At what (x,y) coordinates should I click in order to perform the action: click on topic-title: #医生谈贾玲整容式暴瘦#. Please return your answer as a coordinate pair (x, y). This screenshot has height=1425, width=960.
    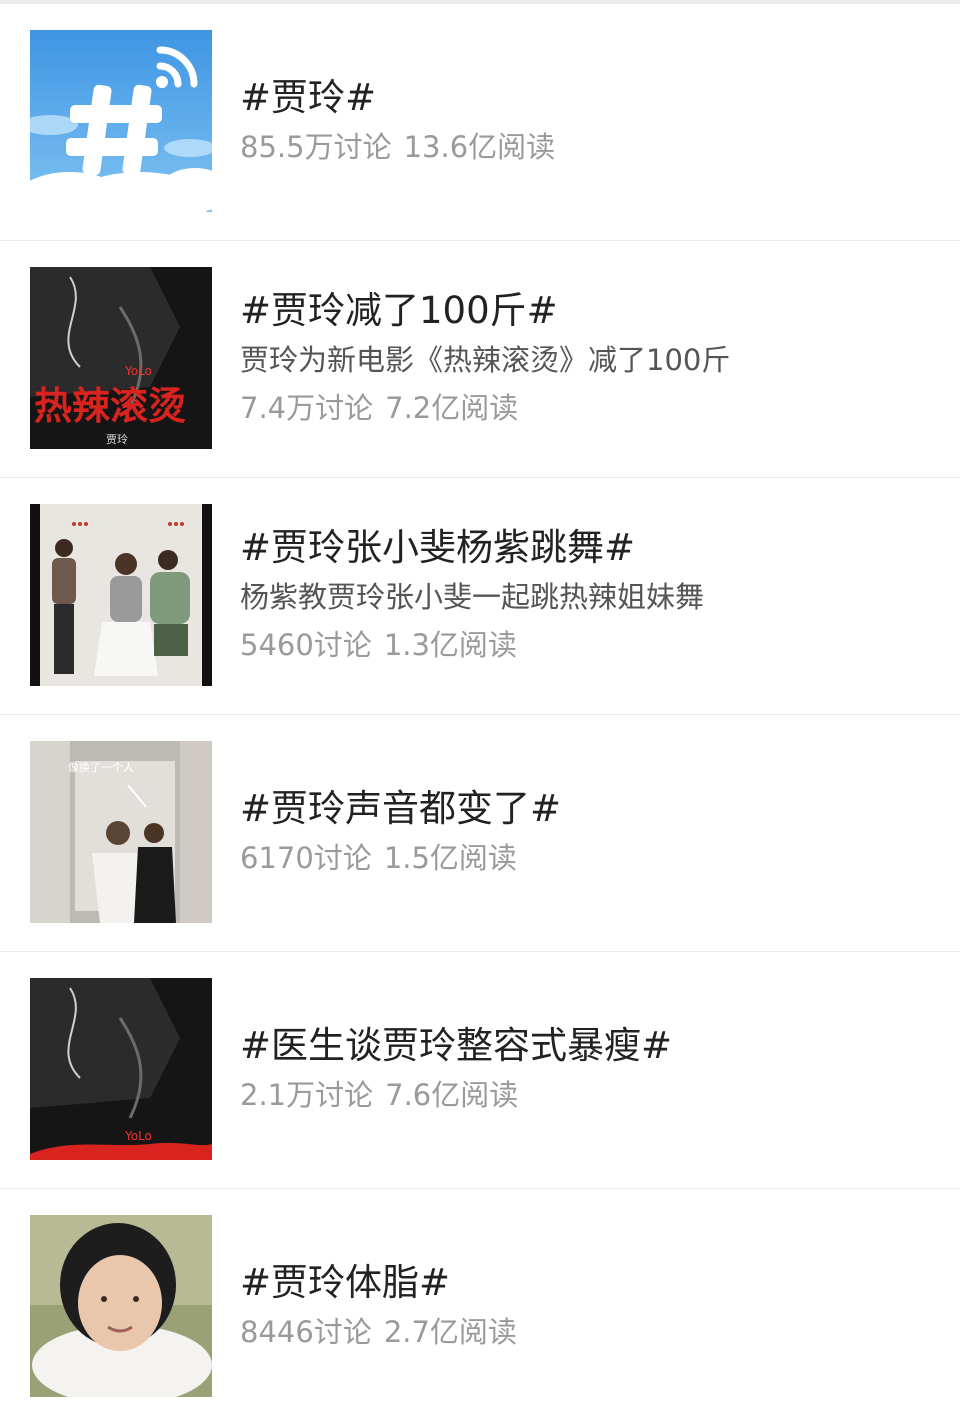
    Looking at the image, I should click on (590, 1046).